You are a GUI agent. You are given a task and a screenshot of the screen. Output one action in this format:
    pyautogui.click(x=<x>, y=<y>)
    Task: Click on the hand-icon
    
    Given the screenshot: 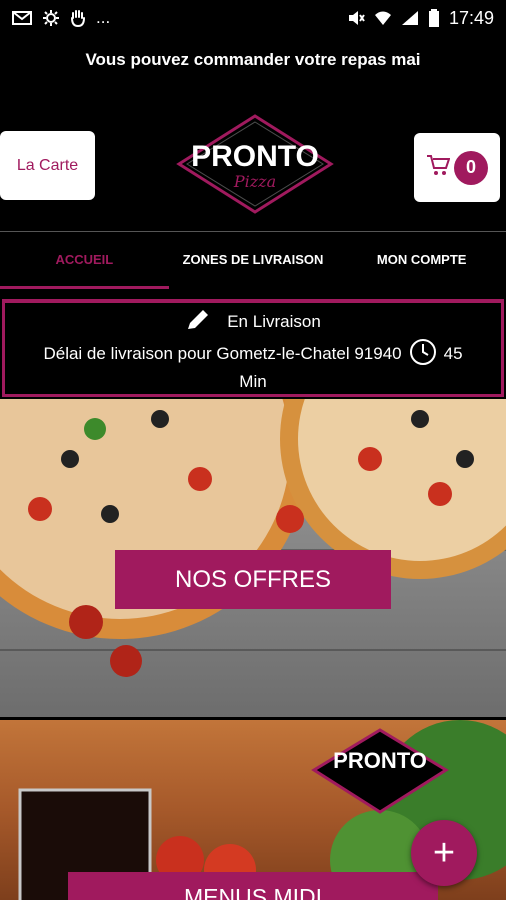 What is the action you would take?
    pyautogui.click(x=78, y=18)
    